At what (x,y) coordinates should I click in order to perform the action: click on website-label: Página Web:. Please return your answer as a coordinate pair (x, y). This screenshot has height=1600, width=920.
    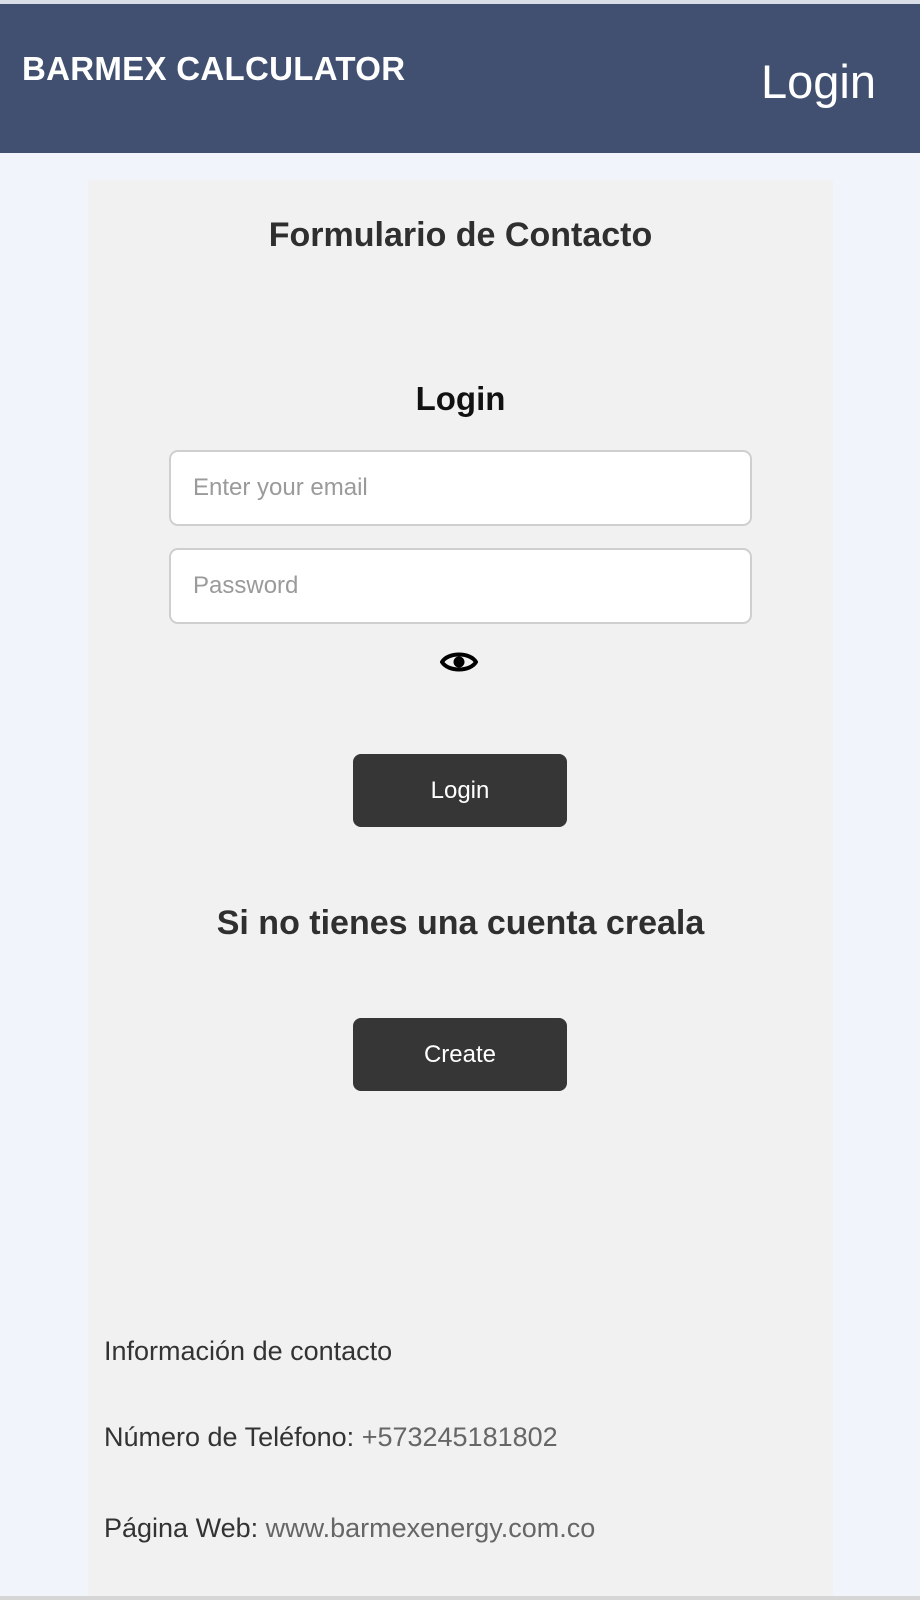
    Looking at the image, I should click on (181, 1528).